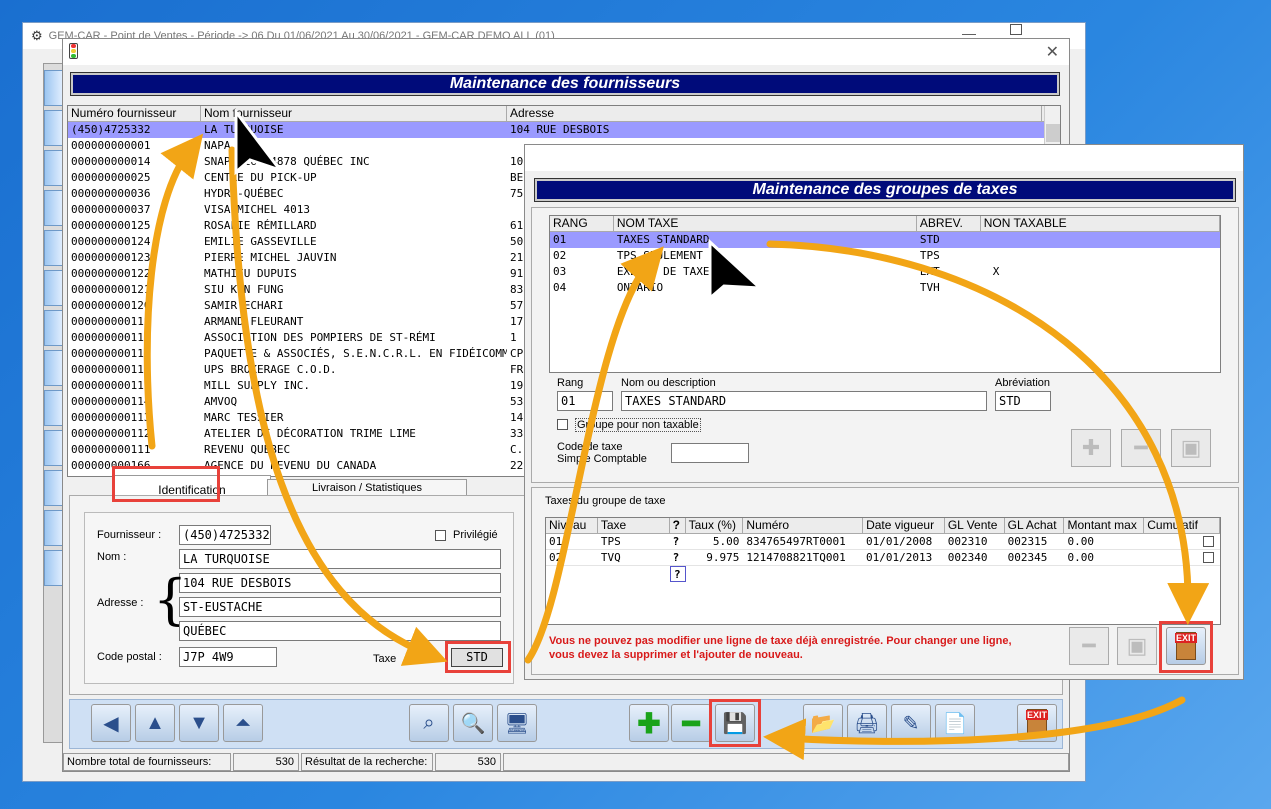 Image resolution: width=1271 pixels, height=809 pixels. Describe the element at coordinates (974, 728) in the screenshot. I see `arrow-to-save-button` at that location.